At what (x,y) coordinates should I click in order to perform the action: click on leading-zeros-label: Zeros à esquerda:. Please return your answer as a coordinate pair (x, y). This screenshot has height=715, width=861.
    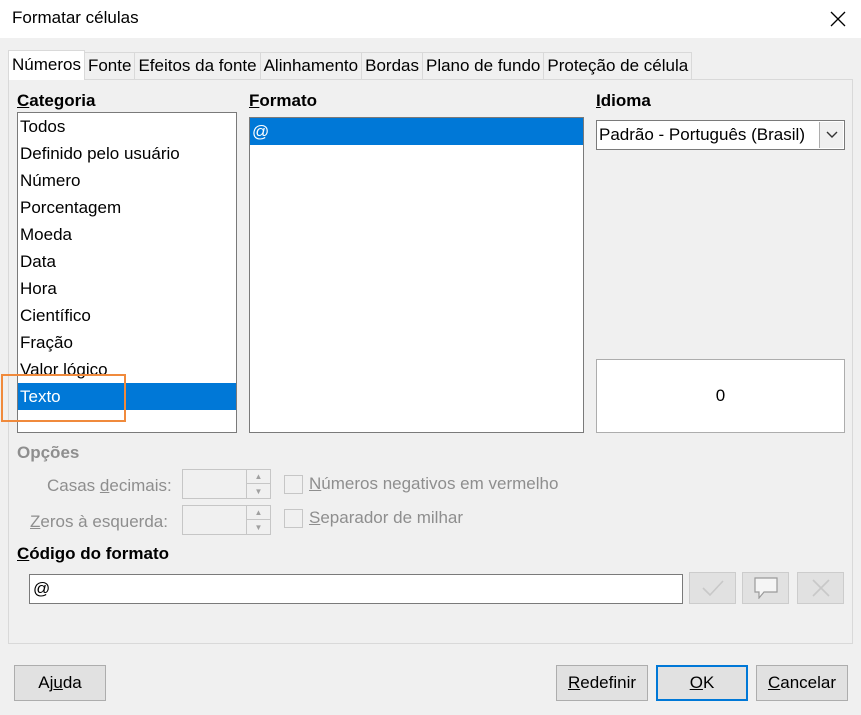
    Looking at the image, I should click on (99, 521).